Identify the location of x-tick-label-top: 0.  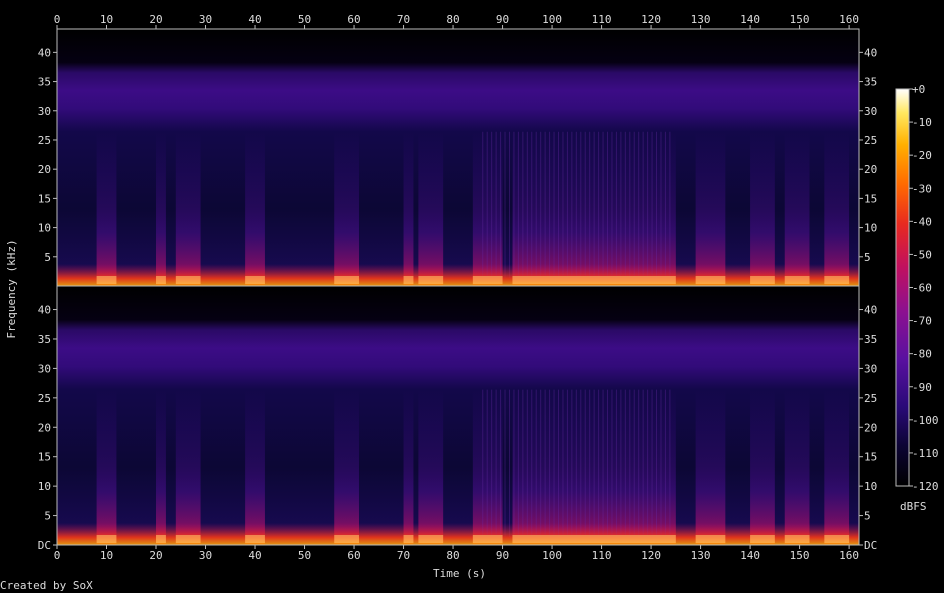
(57, 19).